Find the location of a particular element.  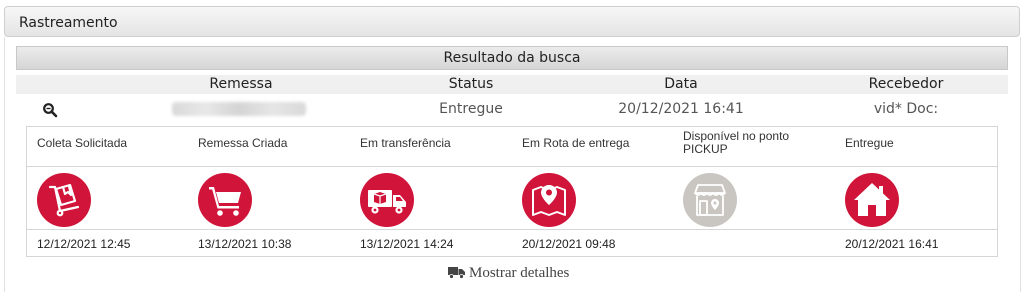

remessa-value-redacted is located at coordinates (239, 109).